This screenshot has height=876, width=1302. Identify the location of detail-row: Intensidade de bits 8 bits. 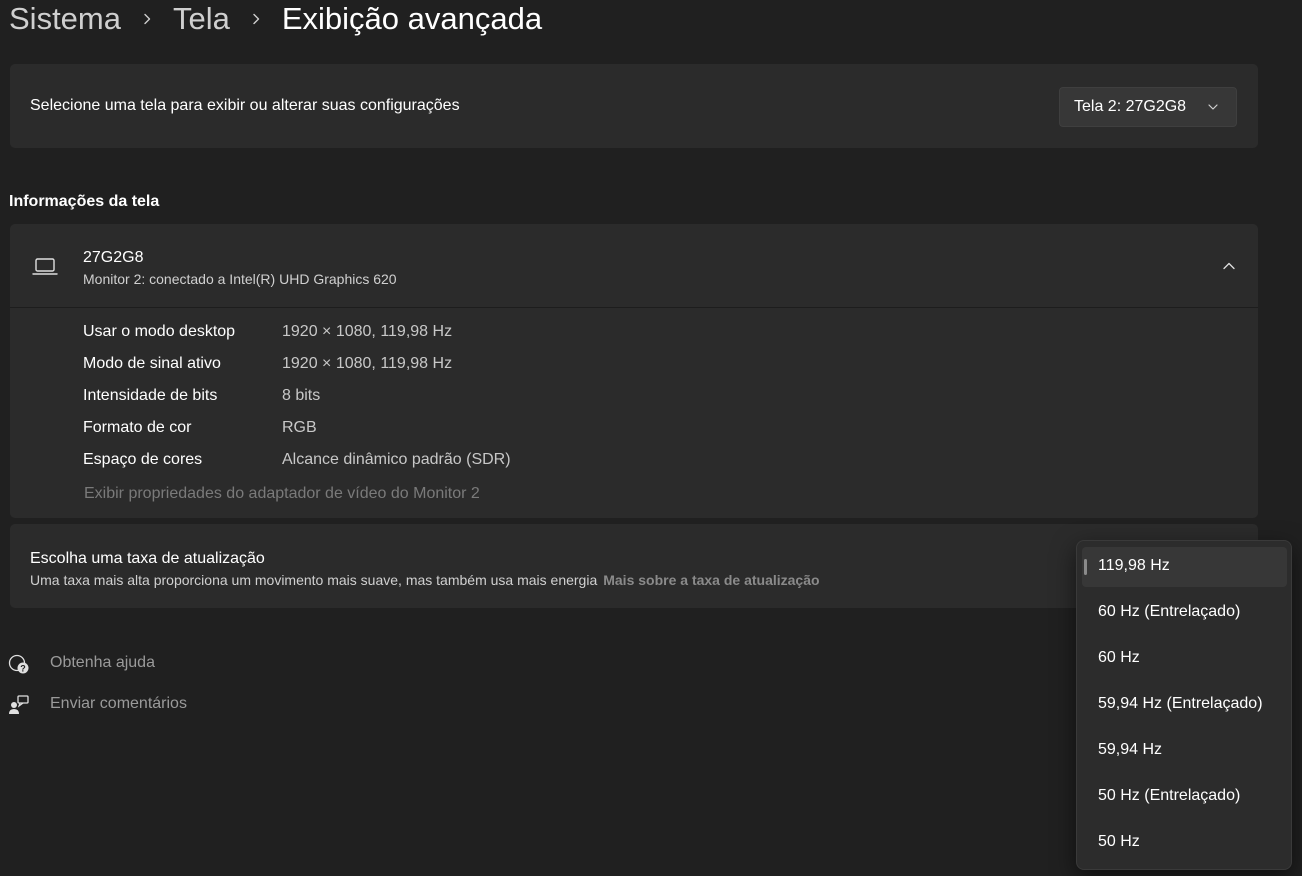
(433, 400).